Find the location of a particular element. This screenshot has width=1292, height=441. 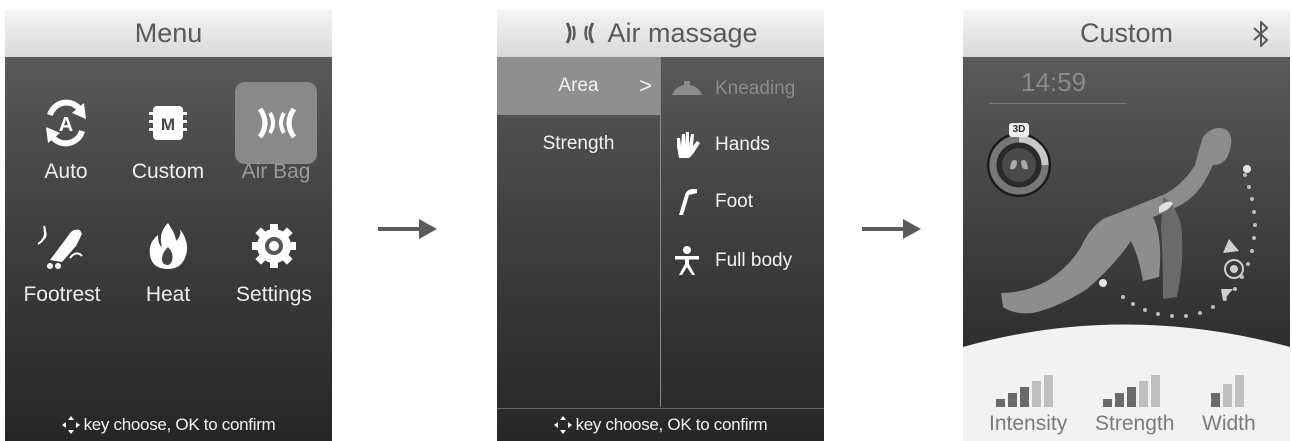

auto-icon: A is located at coordinates (66, 123).